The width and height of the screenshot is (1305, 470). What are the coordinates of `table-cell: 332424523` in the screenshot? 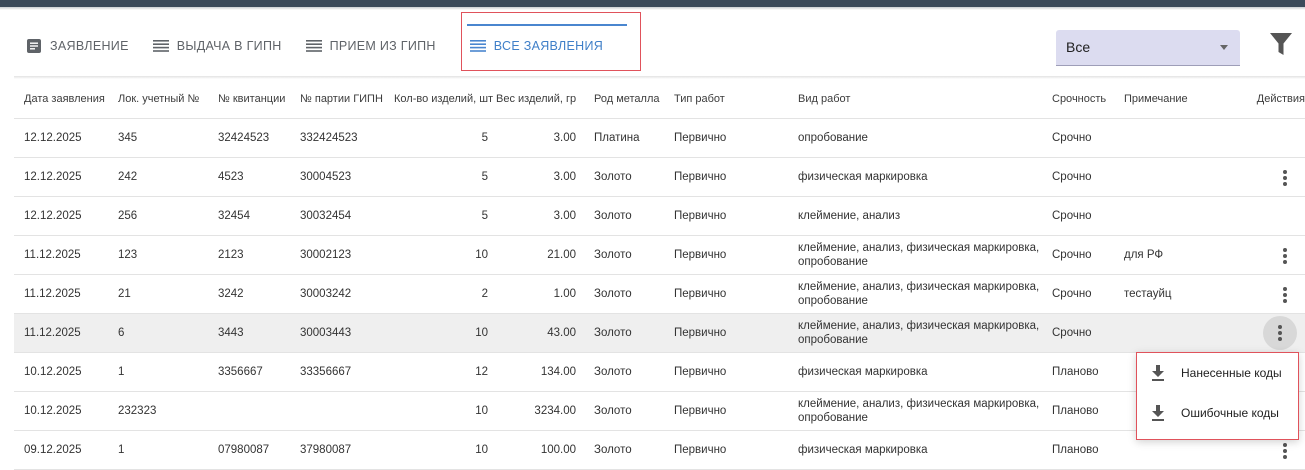 It's located at (340, 138).